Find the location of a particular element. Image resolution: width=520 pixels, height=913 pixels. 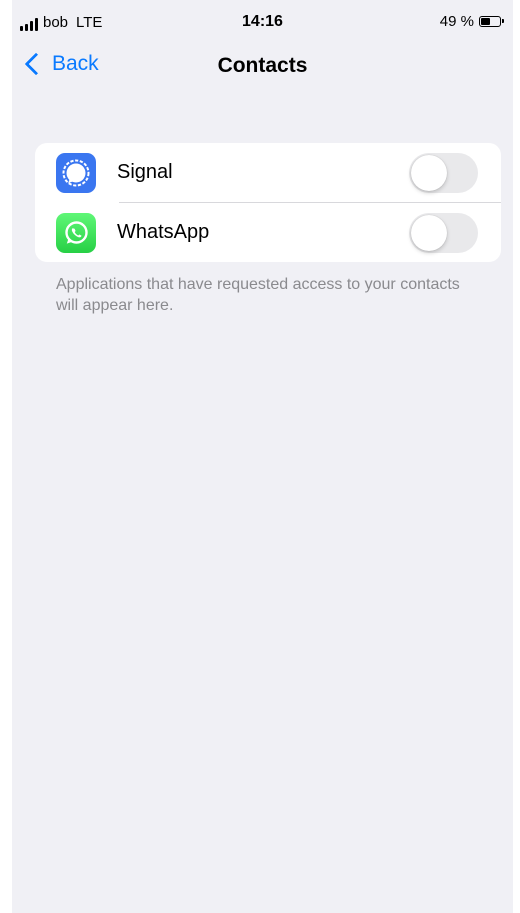

status-bar: bob LTE 14:16 49 % is located at coordinates (262, 20).